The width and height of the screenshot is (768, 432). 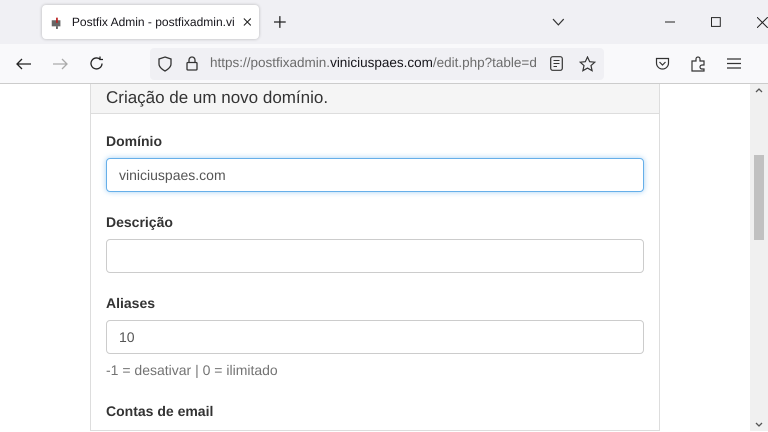 What do you see at coordinates (759, 197) in the screenshot?
I see `scrollbar-thumb` at bounding box center [759, 197].